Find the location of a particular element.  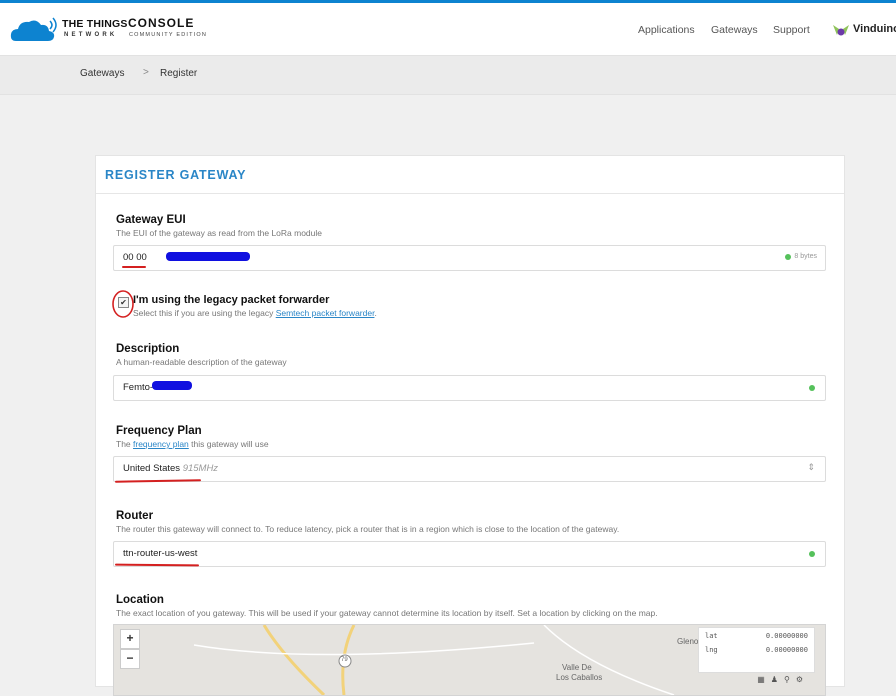

nav-gateways: Gateways is located at coordinates (734, 30).